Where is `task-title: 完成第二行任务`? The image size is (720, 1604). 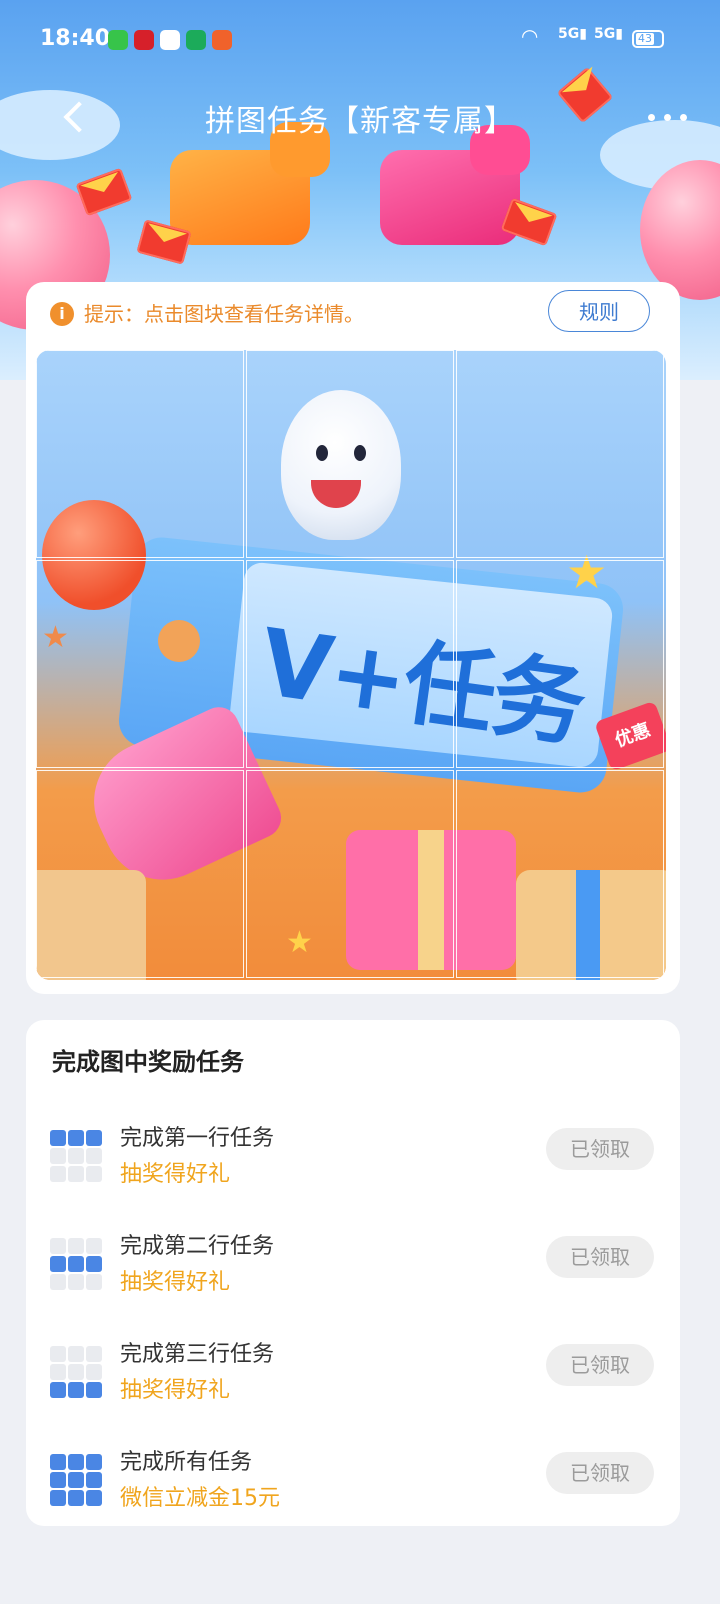 task-title: 完成第二行任务 is located at coordinates (197, 1246).